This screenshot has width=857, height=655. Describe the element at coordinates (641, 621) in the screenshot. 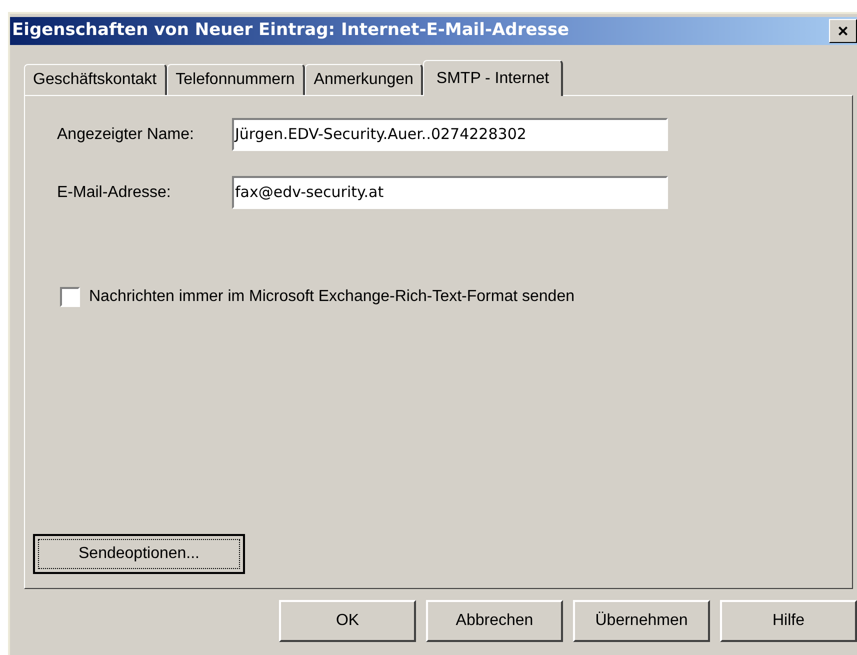

I see `dialog-button: Übernehmen` at that location.